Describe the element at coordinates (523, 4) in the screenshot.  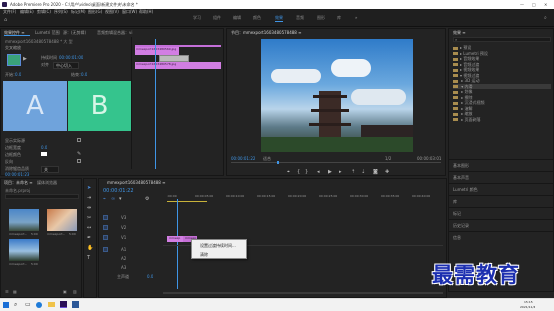
I see `minimize-button: —` at that location.